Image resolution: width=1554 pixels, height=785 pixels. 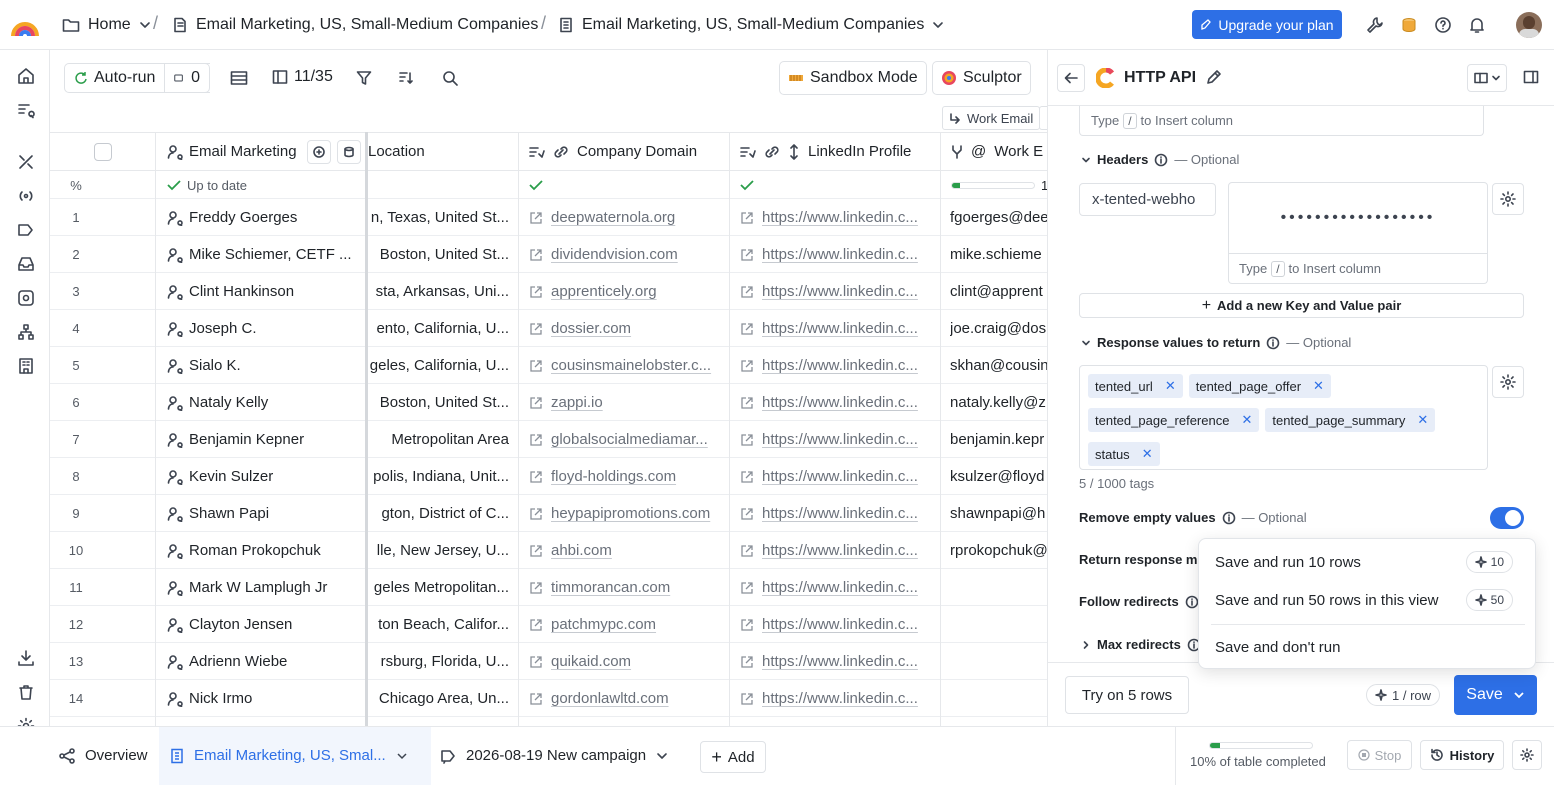 I want to click on cell-domain: patchmypc.com, so click(x=629, y=624).